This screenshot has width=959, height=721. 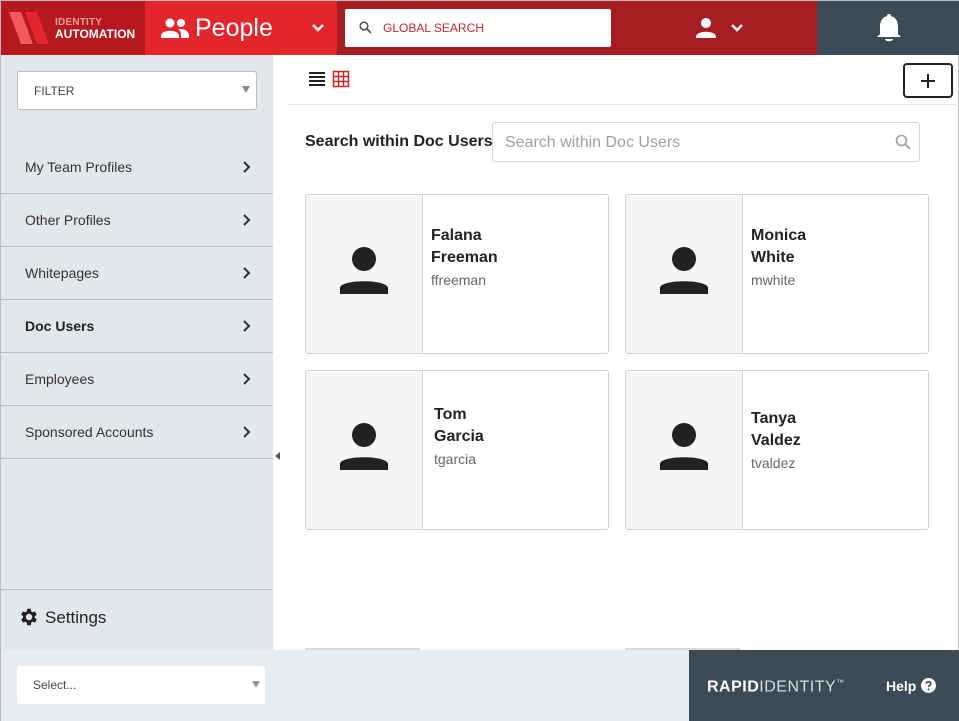 I want to click on gear-icon, so click(x=29, y=617).